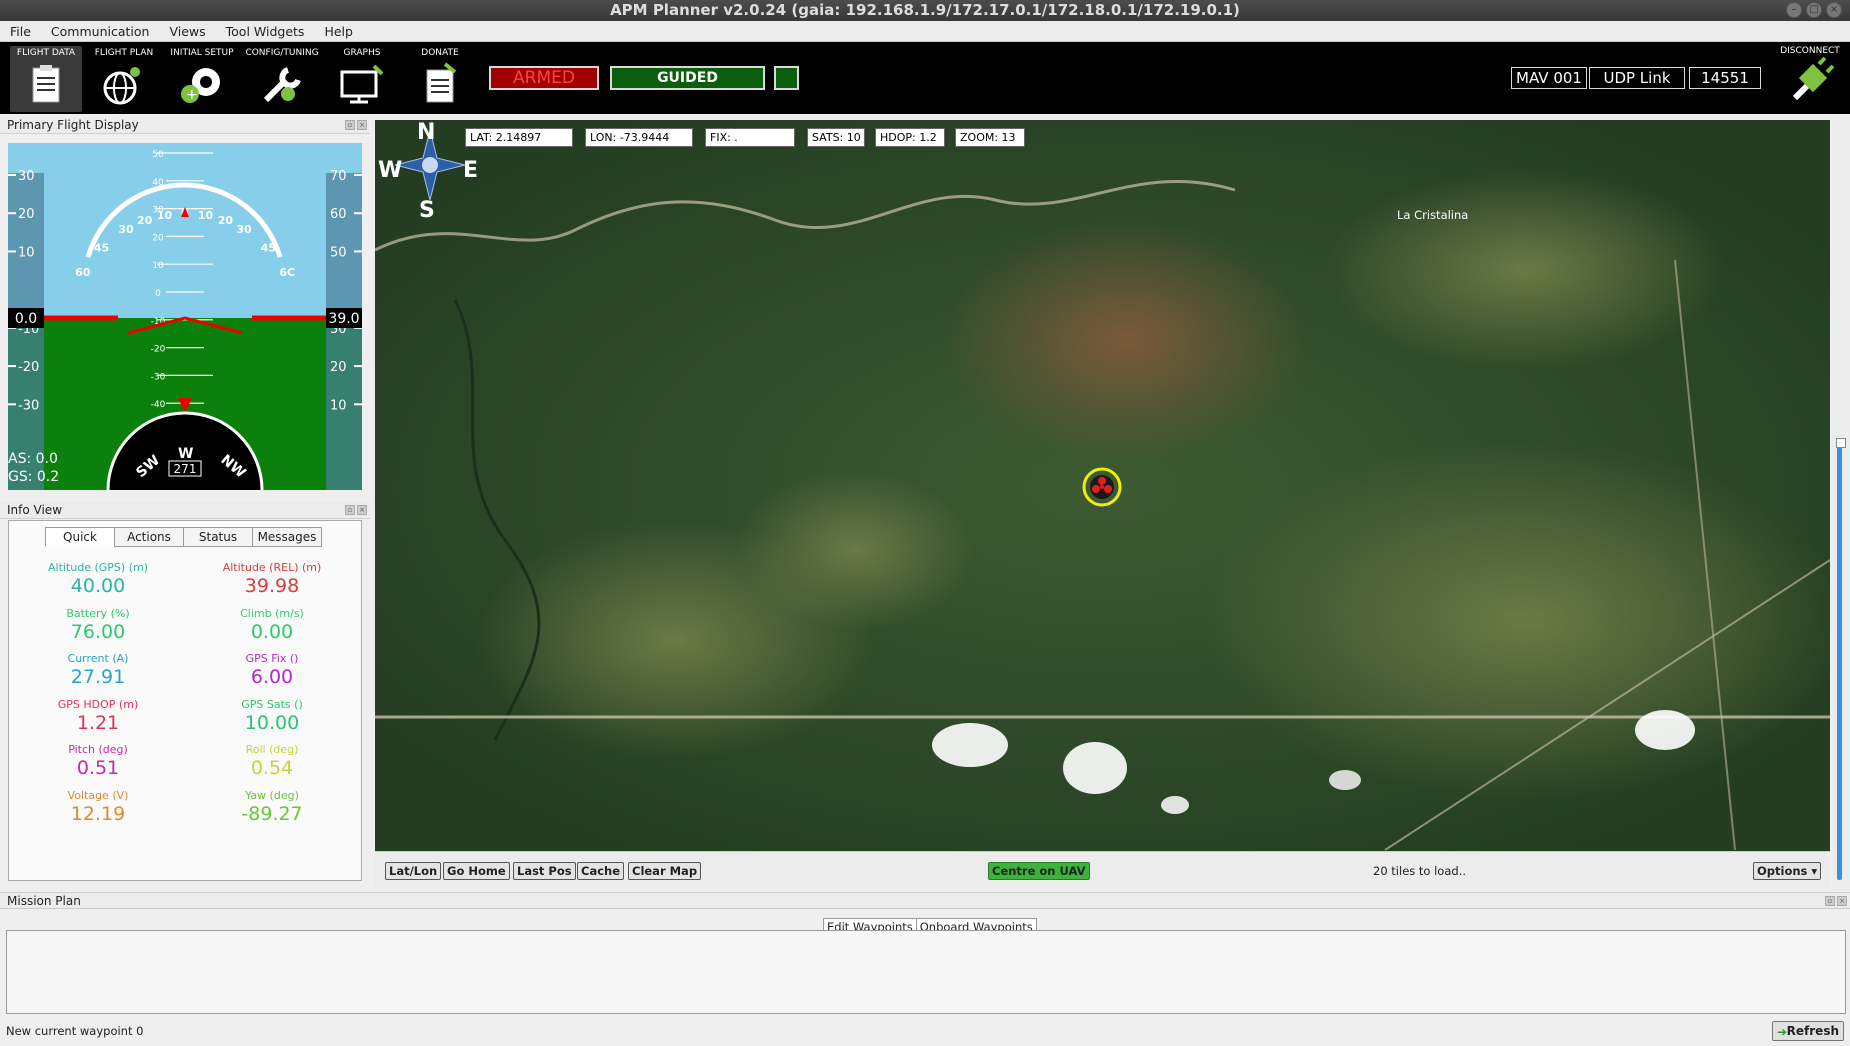 Image resolution: width=1850 pixels, height=1046 pixels. Describe the element at coordinates (124, 79) in the screenshot. I see `flight-plan-button: FLIGHT PLAN` at that location.